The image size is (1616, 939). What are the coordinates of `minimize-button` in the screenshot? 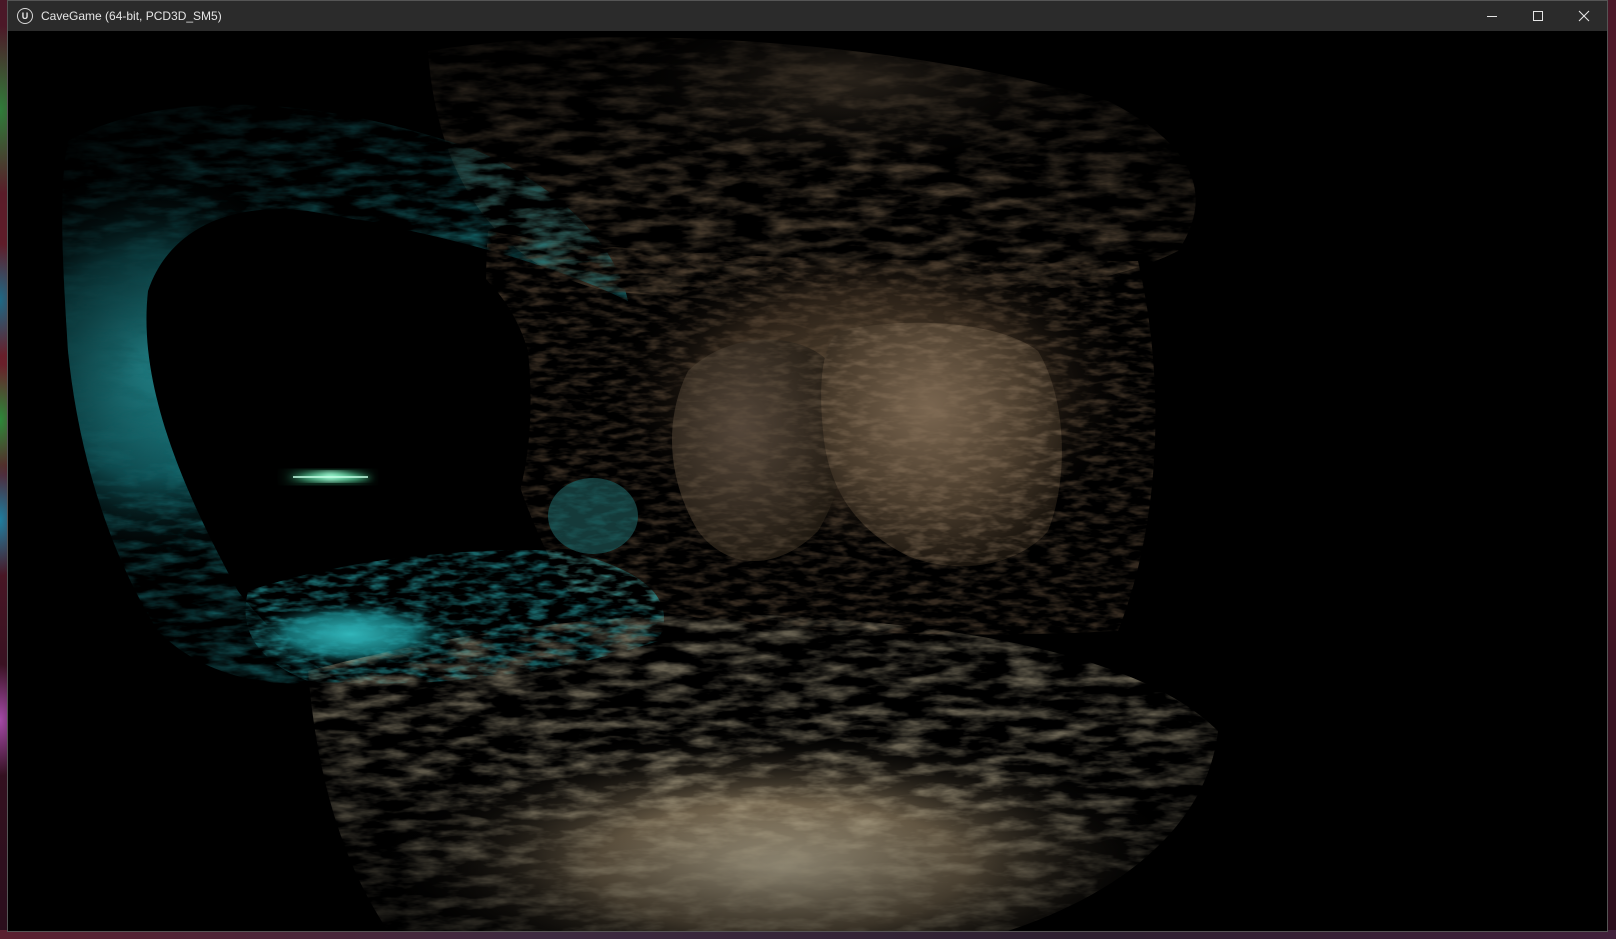 It's located at (1492, 16).